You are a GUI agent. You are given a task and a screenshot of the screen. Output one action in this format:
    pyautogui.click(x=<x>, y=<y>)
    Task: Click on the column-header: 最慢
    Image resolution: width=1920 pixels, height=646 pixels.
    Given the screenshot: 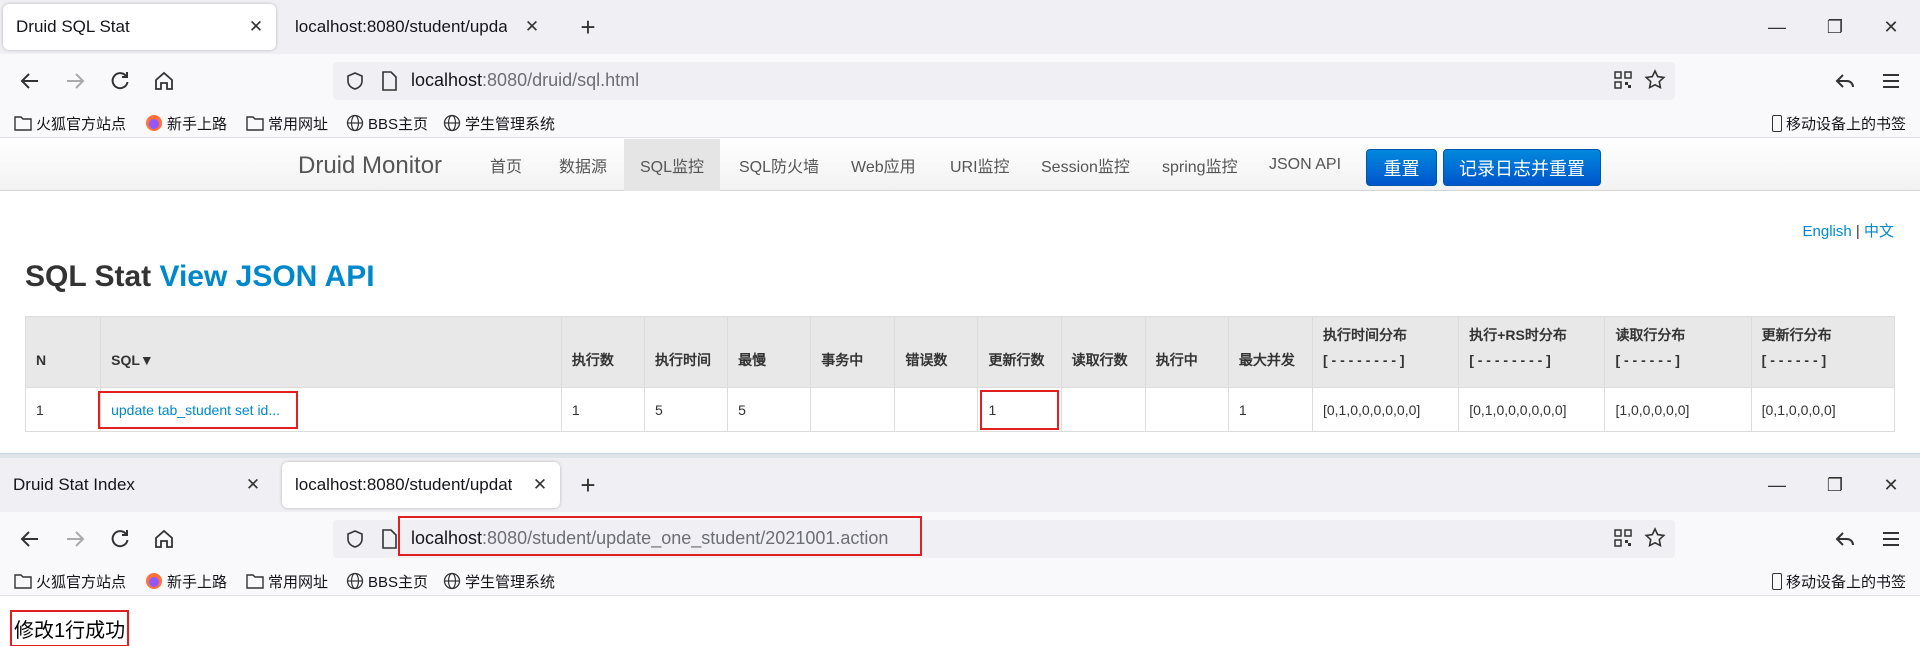 What is the action you would take?
    pyautogui.click(x=769, y=352)
    